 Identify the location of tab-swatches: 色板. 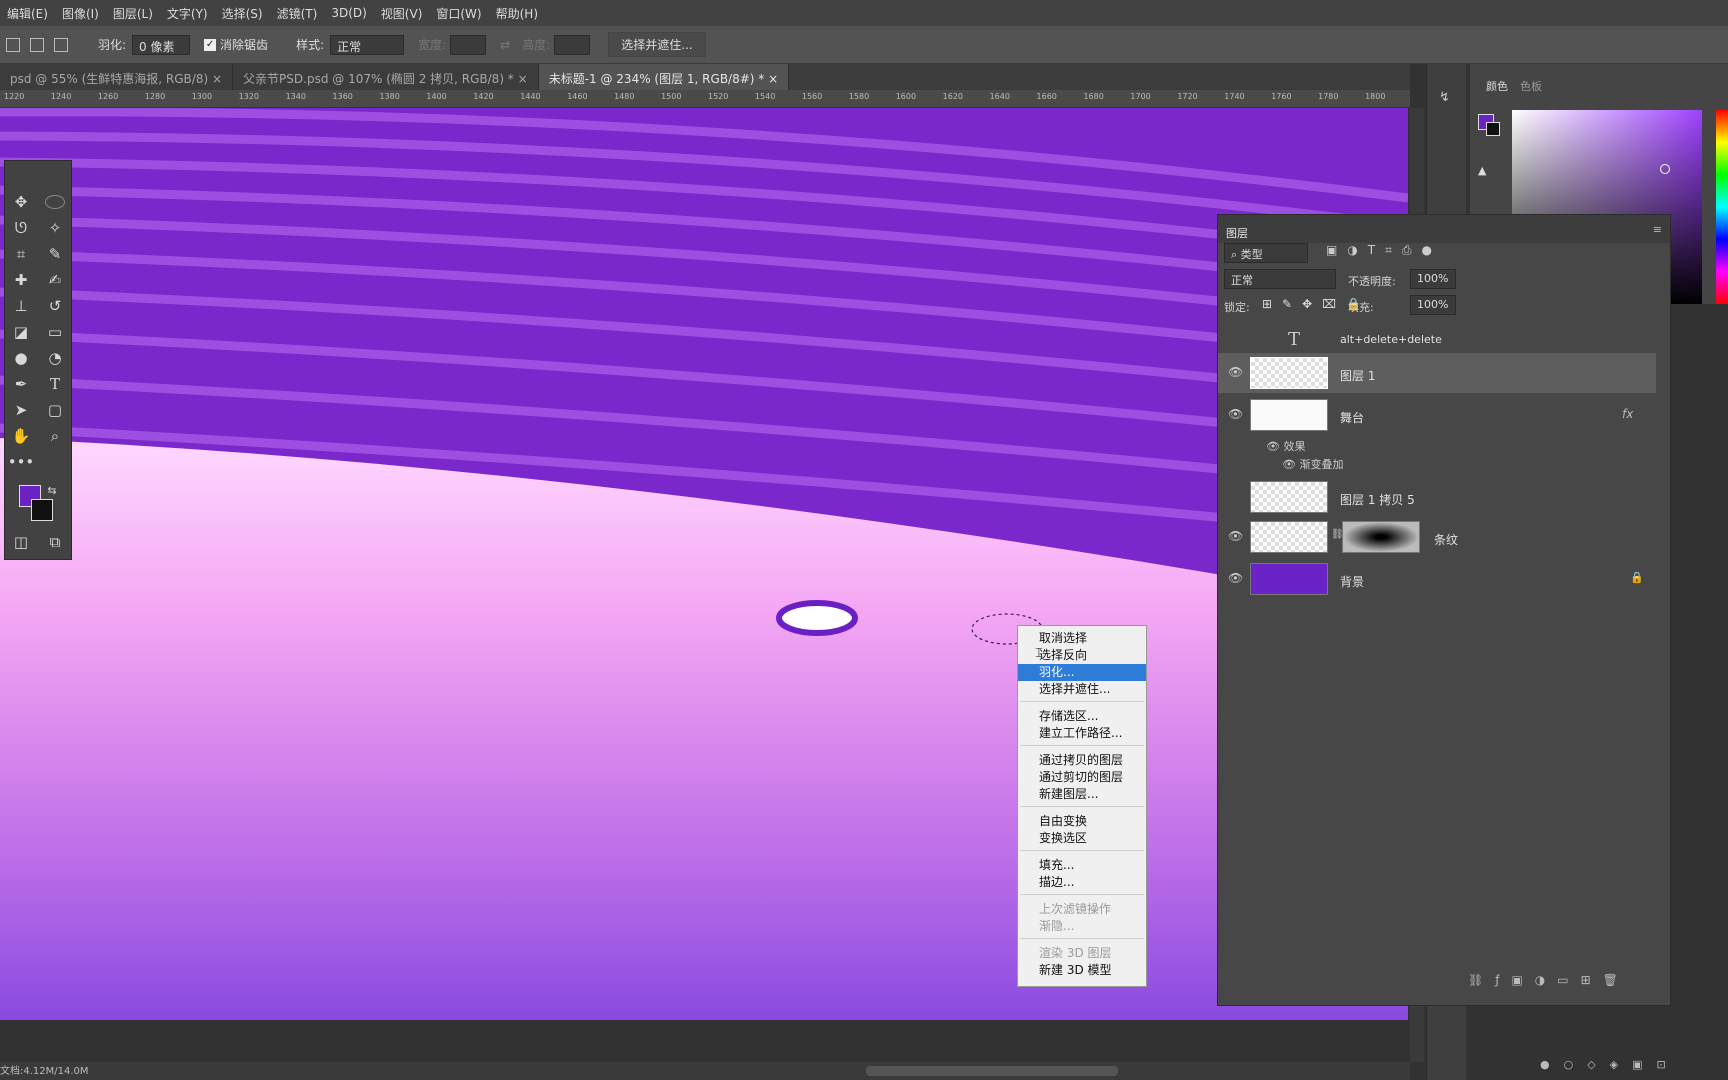
(1531, 86).